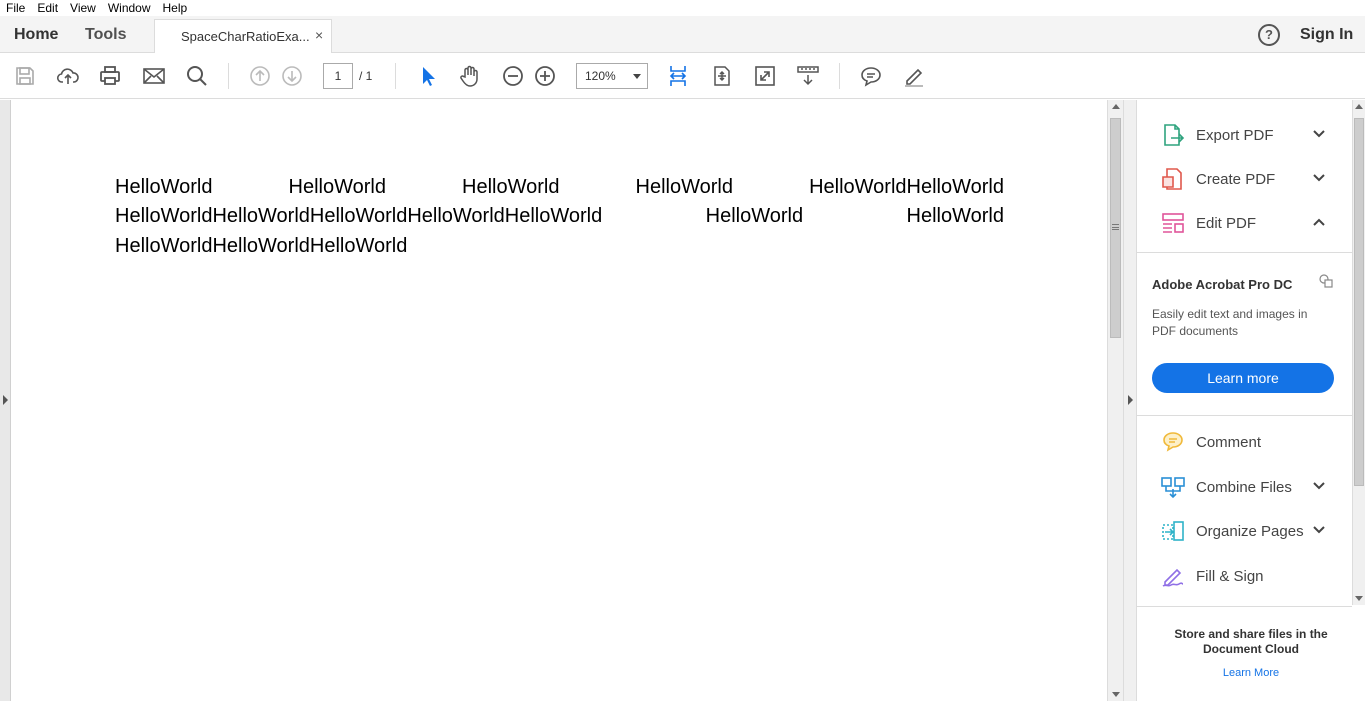 The height and width of the screenshot is (701, 1365). What do you see at coordinates (260, 76) in the screenshot?
I see `previous-page-icon` at bounding box center [260, 76].